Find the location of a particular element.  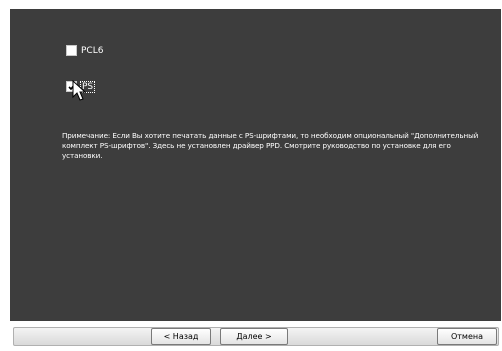

button-bar-groove: < Назад Далее > Отмена is located at coordinates (256, 336).